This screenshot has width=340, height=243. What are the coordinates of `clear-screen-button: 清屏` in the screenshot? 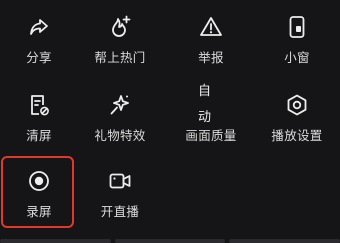 It's located at (39, 119).